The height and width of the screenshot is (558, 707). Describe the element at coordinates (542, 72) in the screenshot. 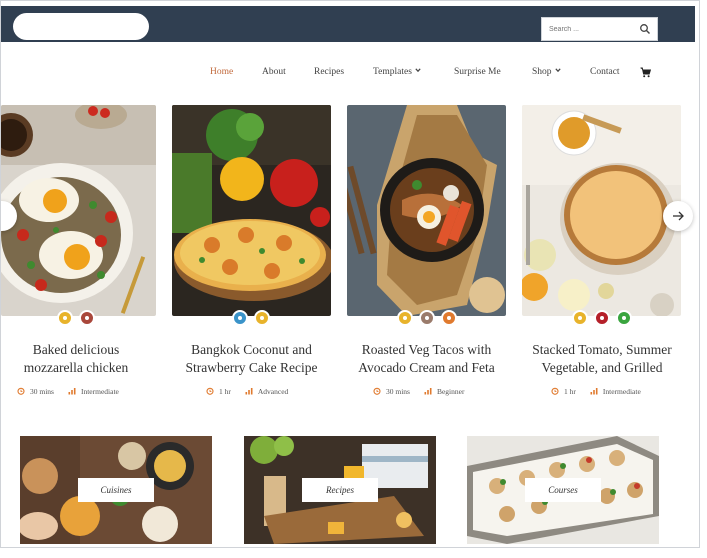

I see `nav-shop-label: Shop` at that location.